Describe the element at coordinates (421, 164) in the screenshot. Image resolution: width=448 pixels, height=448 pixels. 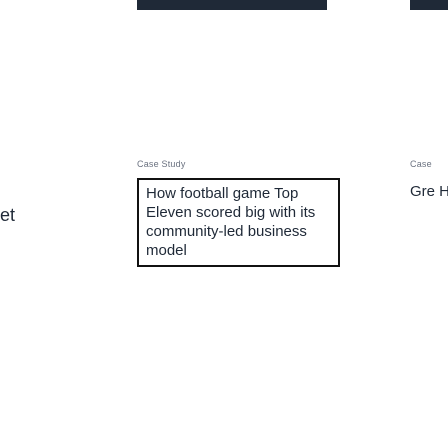
I see `next-case-study-eyebrow: Case` at that location.